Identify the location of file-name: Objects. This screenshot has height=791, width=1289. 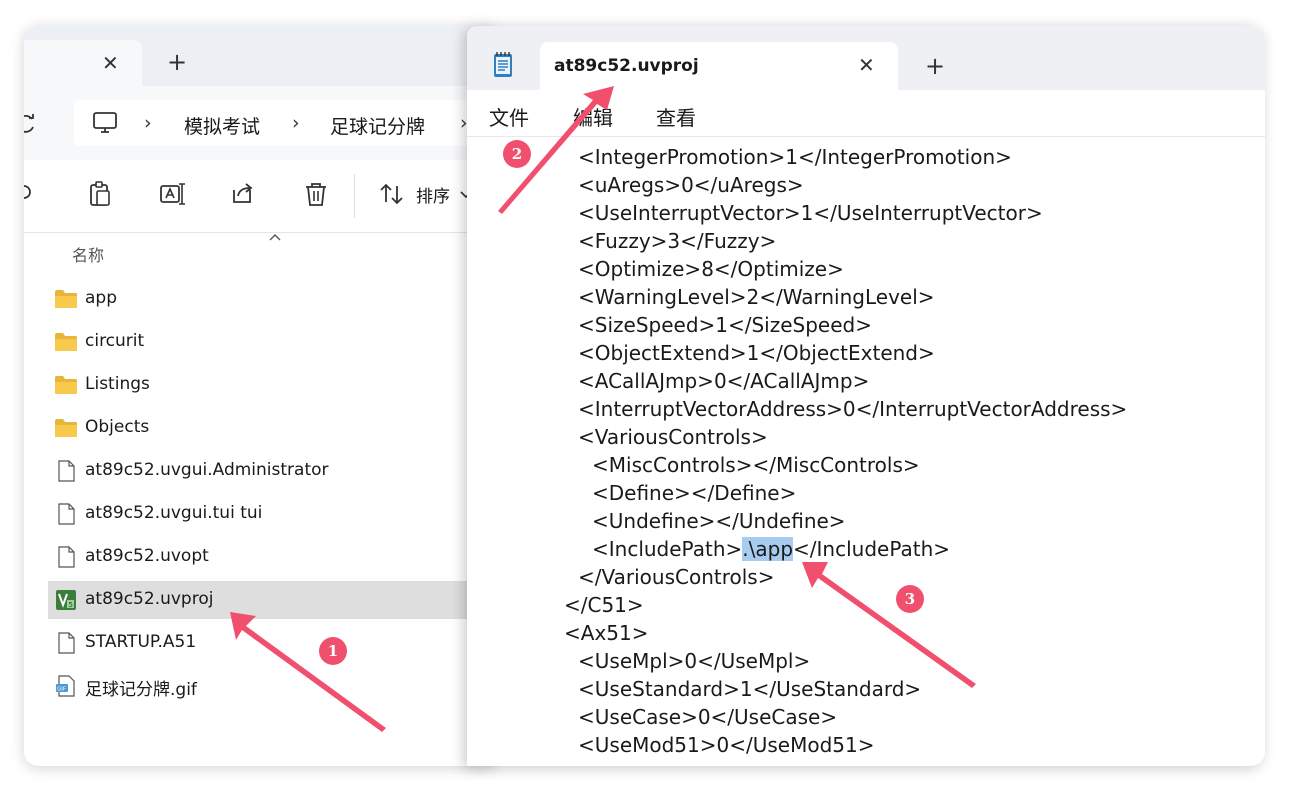
(117, 427).